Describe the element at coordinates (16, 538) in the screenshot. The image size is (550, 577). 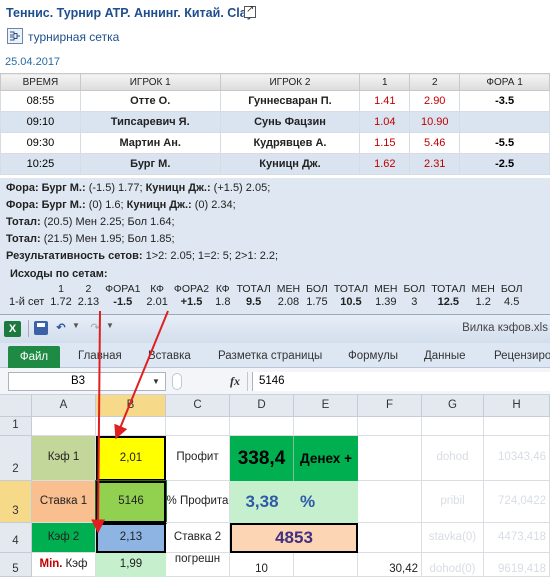
I see `row-header-4: 4` at that location.